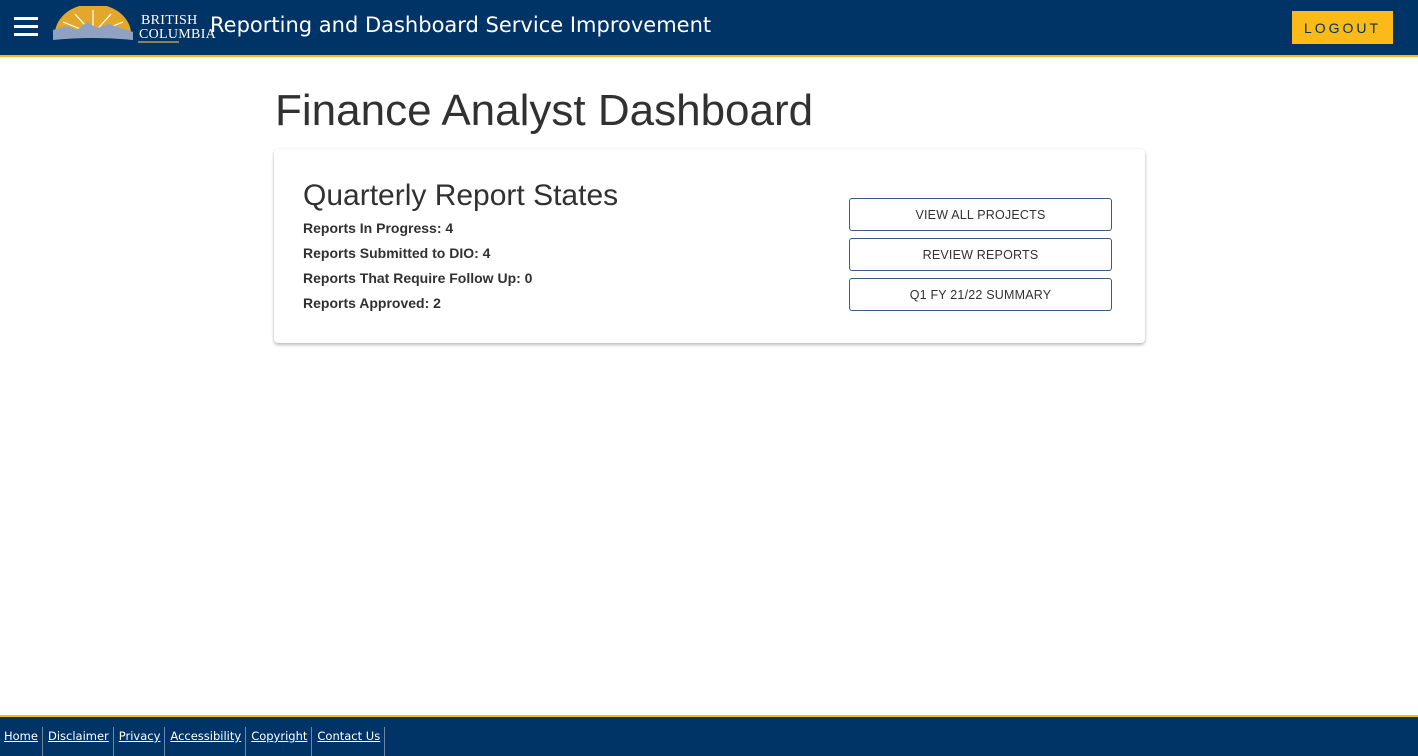 The width and height of the screenshot is (1418, 756). What do you see at coordinates (980, 214) in the screenshot?
I see `view-all-projects-button: VIEW ALL PROJECTS` at bounding box center [980, 214].